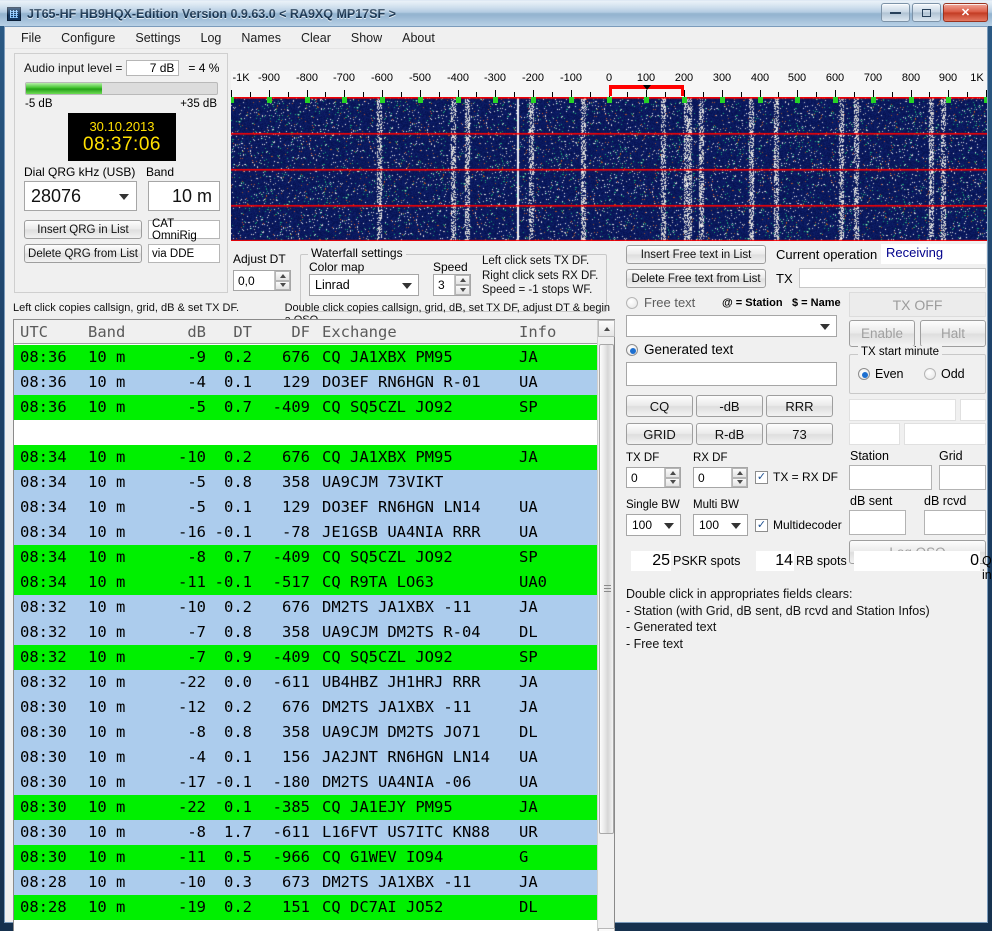 The image size is (992, 931). Describe the element at coordinates (653, 525) in the screenshot. I see `single-bw-combobox: 100` at that location.